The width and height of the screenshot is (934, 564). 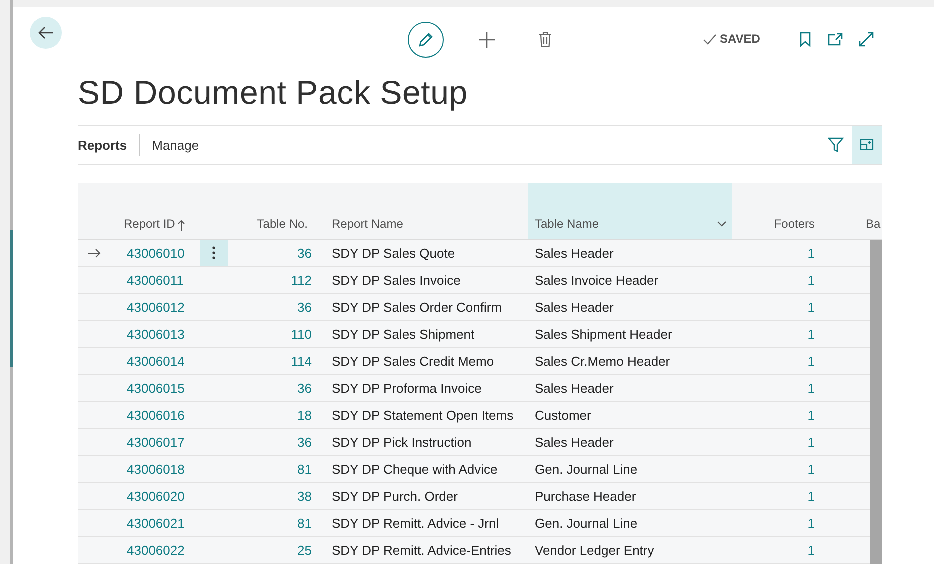 I want to click on table-cell: SDY DP Cheque with Advice, so click(x=415, y=469).